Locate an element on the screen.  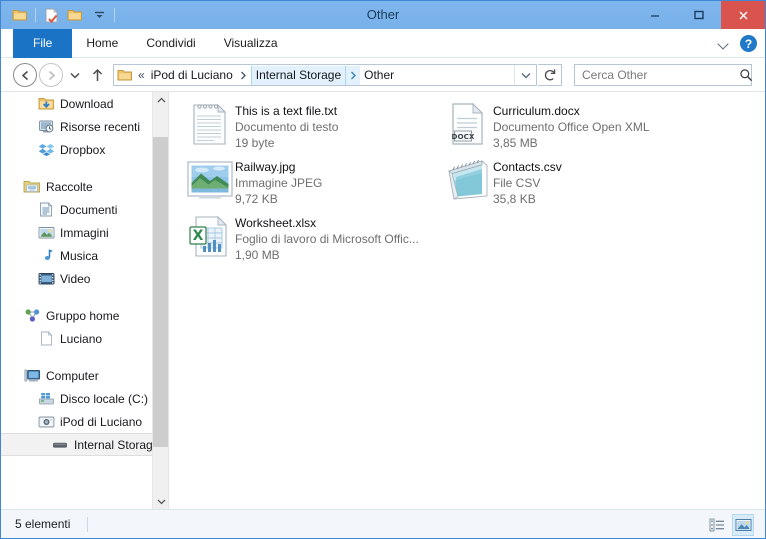
address-bar: « iPod di Luciano Internal Storage Other is located at coordinates (325, 75).